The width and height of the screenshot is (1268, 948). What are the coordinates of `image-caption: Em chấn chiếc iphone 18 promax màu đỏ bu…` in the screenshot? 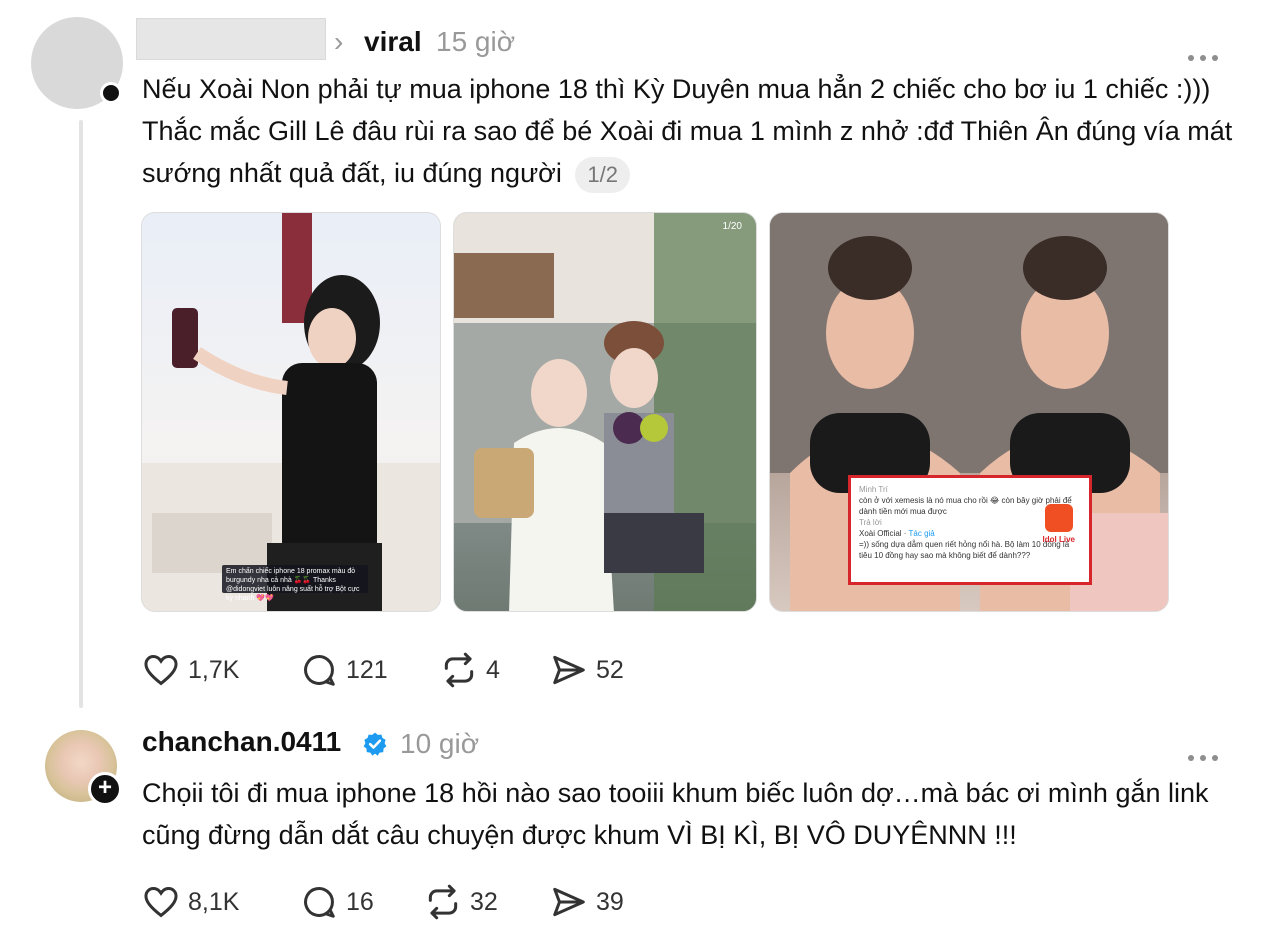 It's located at (295, 583).